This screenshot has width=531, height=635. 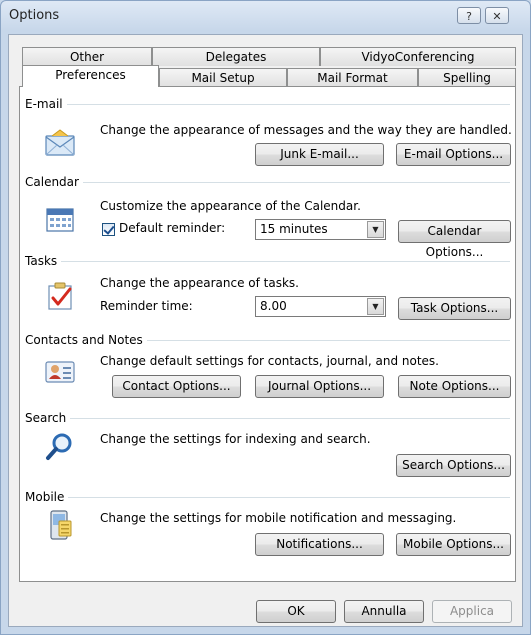 What do you see at coordinates (60, 372) in the screenshot?
I see `contact-card-icon` at bounding box center [60, 372].